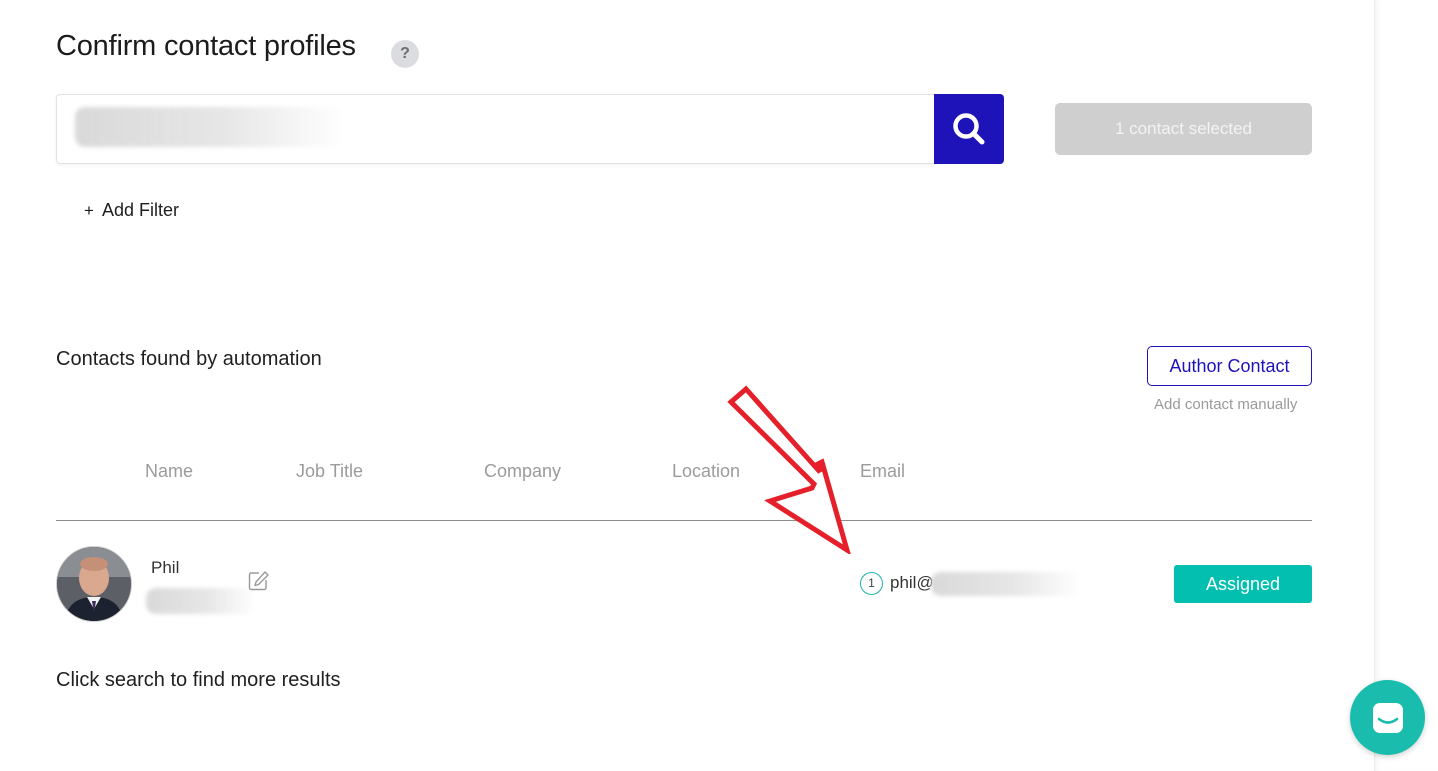  Describe the element at coordinates (522, 471) in the screenshot. I see `column-header-company: Company` at that location.